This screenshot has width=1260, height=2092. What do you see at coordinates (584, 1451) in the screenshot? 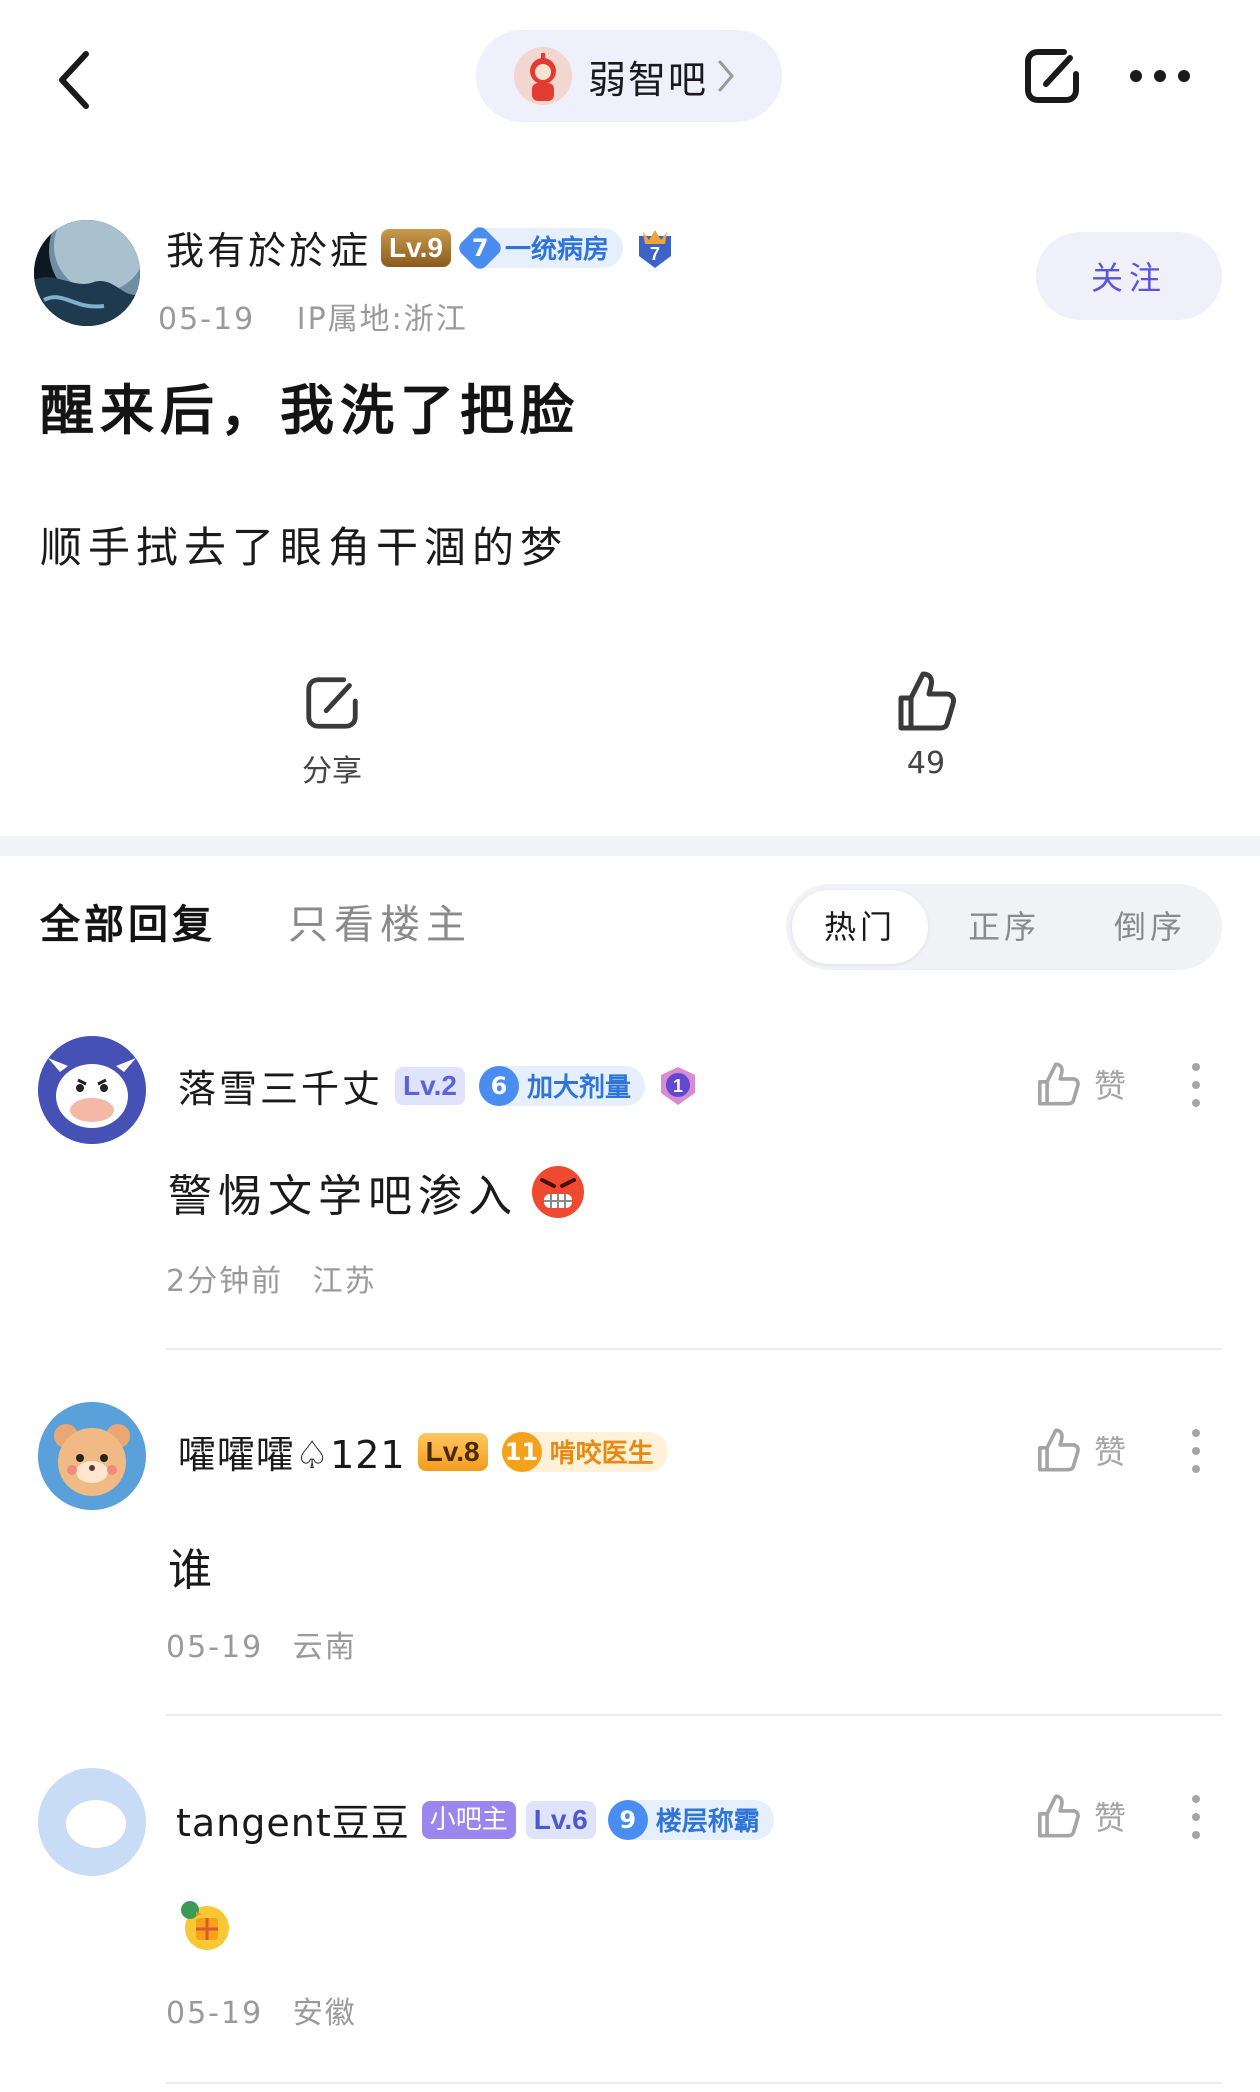
I see `title-badge: 11 啃咬医生` at bounding box center [584, 1451].